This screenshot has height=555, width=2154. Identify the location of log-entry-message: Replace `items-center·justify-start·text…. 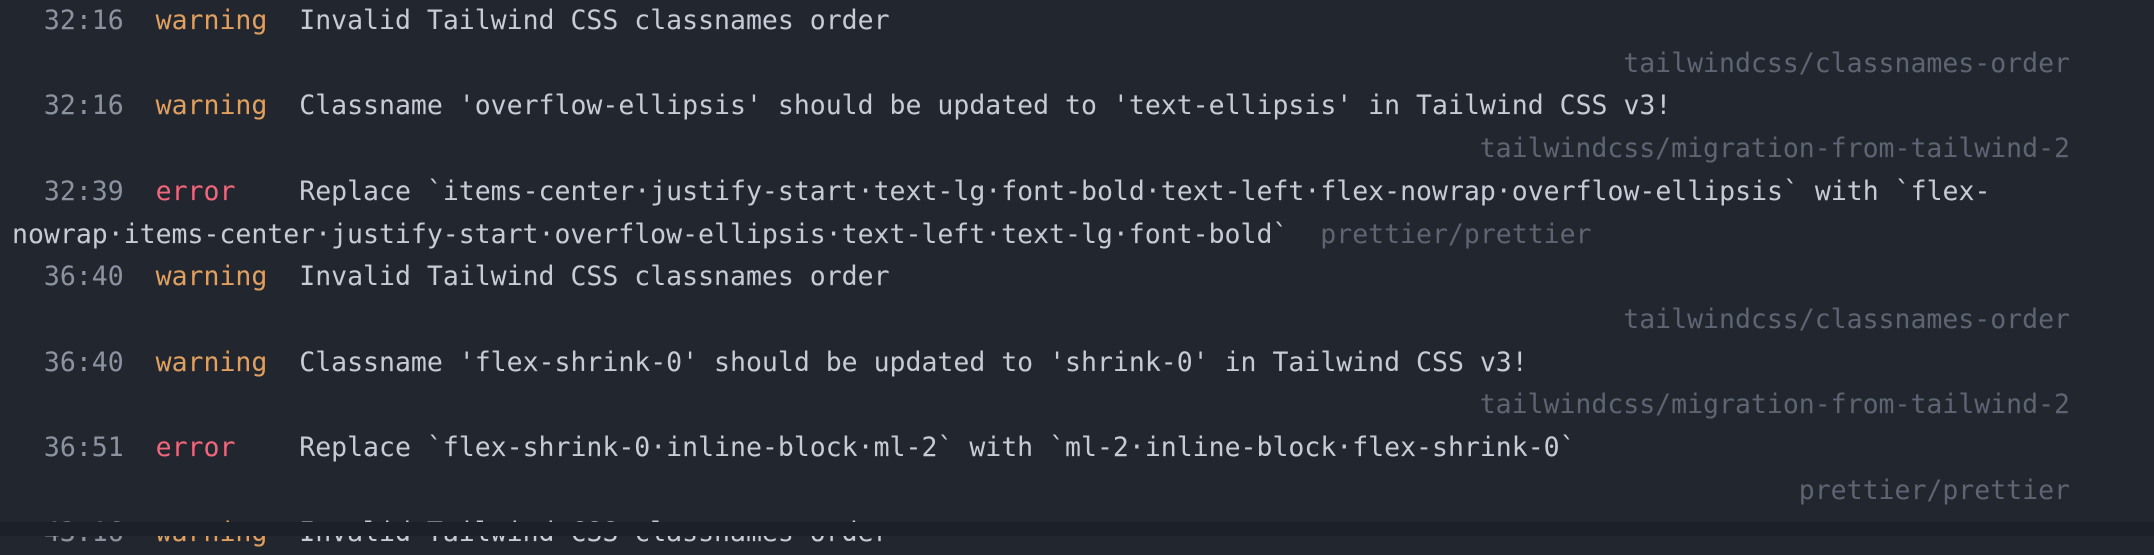
(1001, 212).